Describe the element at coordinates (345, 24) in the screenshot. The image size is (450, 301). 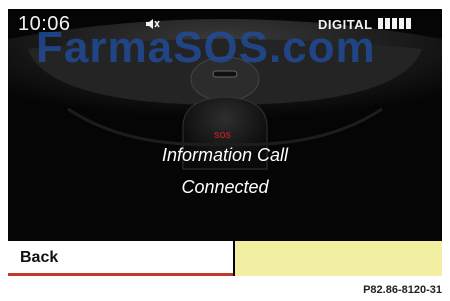
I see `signal-label: DIGITAL` at that location.